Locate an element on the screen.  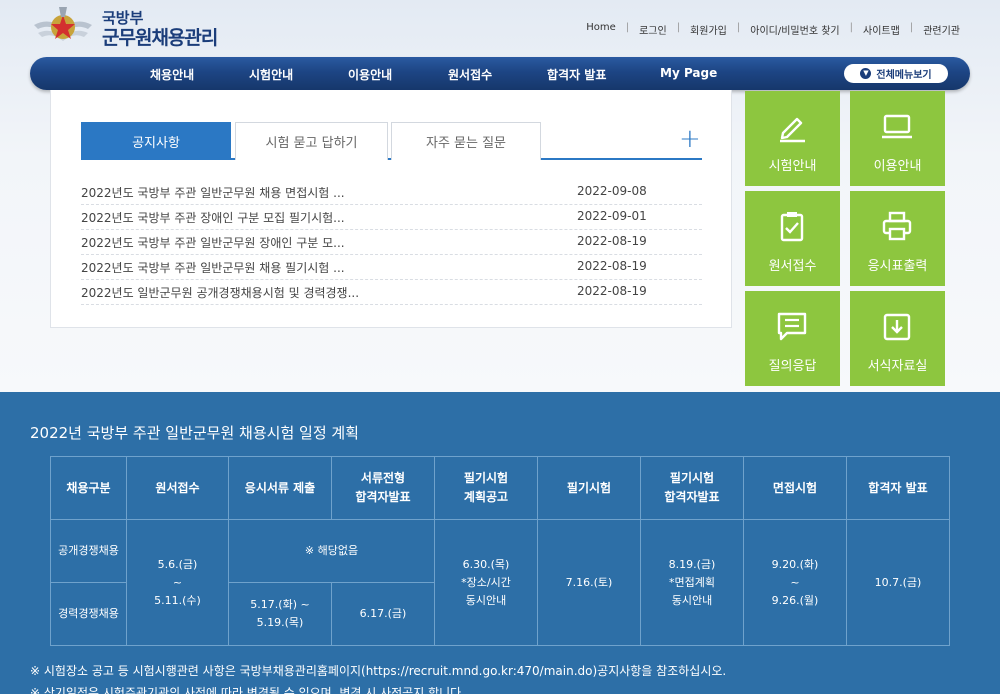
header-cell: 필기시험 is located at coordinates (589, 488).